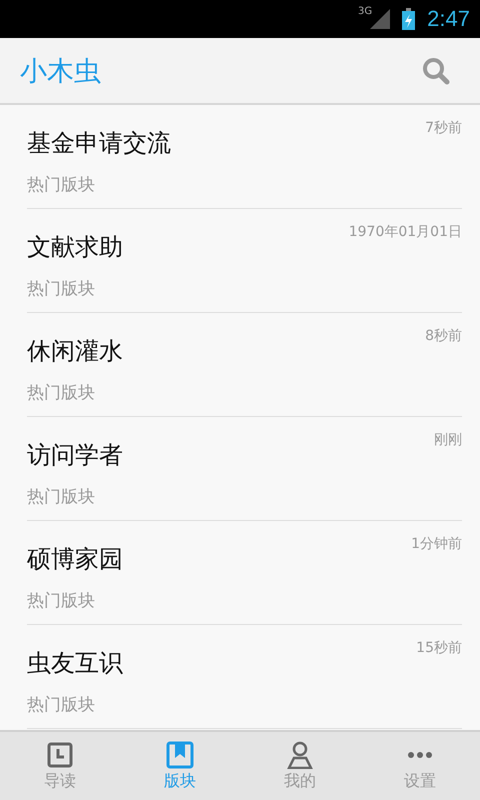  What do you see at coordinates (420, 754) in the screenshot?
I see `more-icon` at bounding box center [420, 754].